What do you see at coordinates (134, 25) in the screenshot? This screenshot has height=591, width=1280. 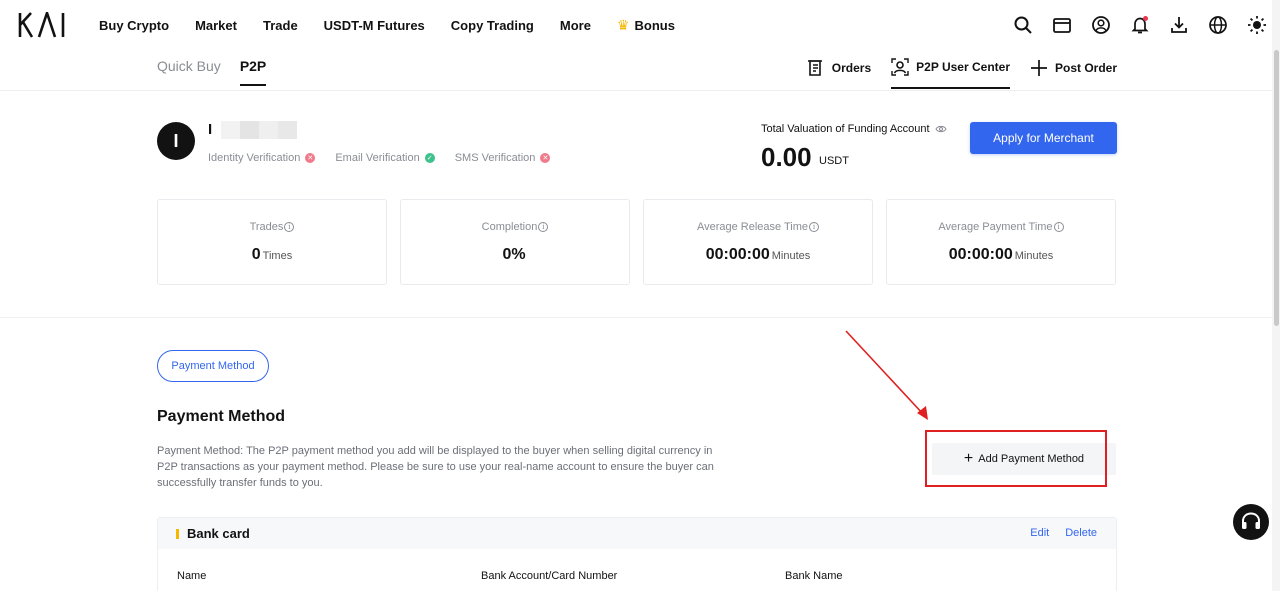 I see `nav-buy-crypto: Buy Crypto` at bounding box center [134, 25].